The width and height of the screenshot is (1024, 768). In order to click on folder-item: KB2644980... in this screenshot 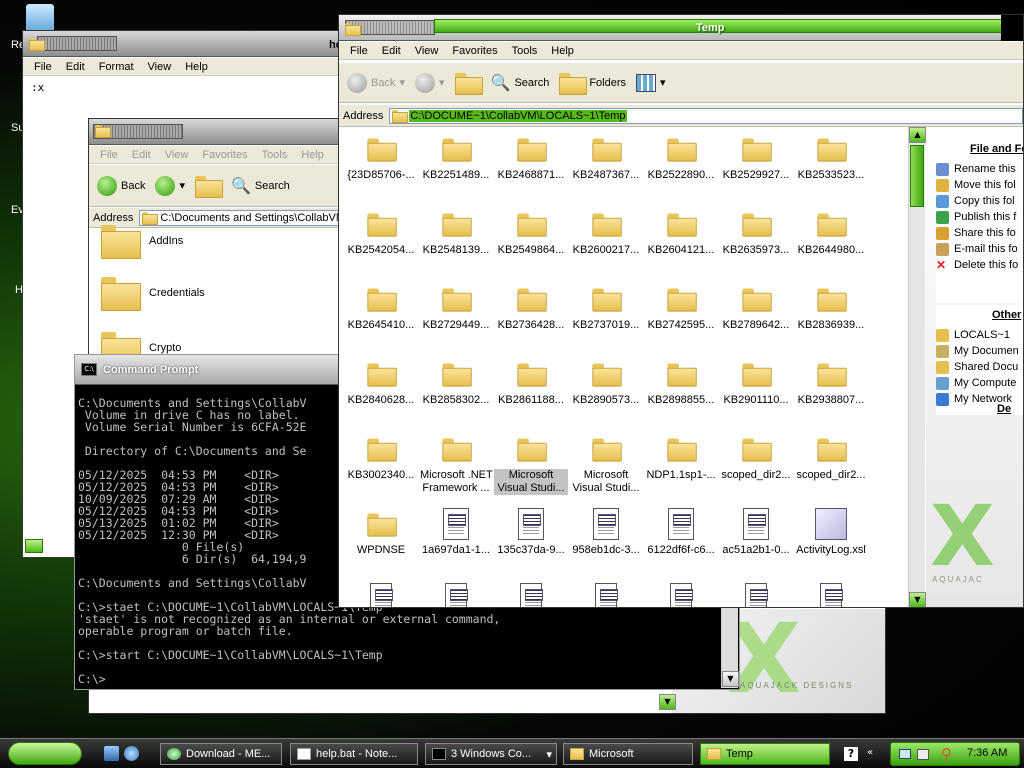, I will do `click(831, 232)`.